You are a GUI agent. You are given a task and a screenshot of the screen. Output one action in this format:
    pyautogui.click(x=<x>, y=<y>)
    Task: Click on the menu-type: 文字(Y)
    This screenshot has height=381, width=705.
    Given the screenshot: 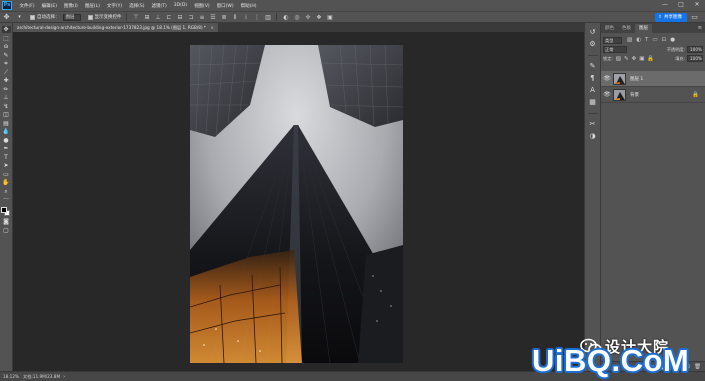 What is the action you would take?
    pyautogui.click(x=114, y=6)
    